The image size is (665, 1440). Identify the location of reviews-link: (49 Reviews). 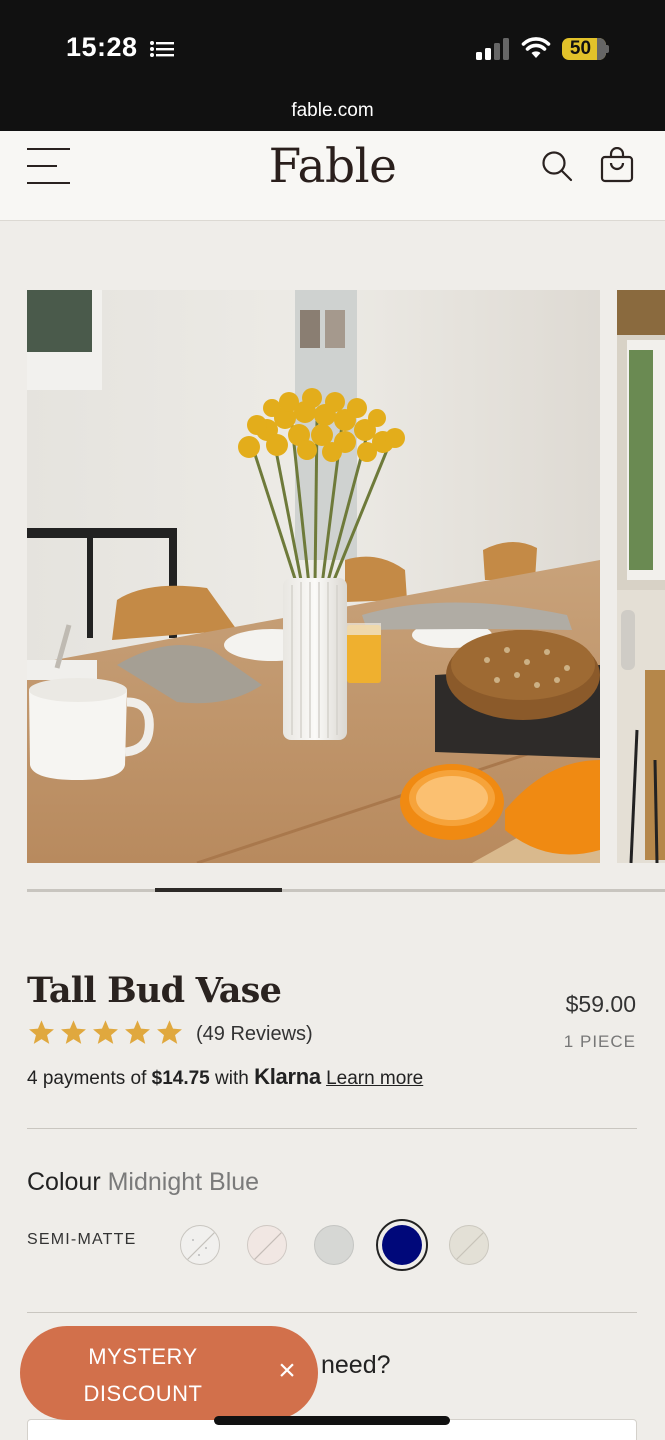
(254, 1034).